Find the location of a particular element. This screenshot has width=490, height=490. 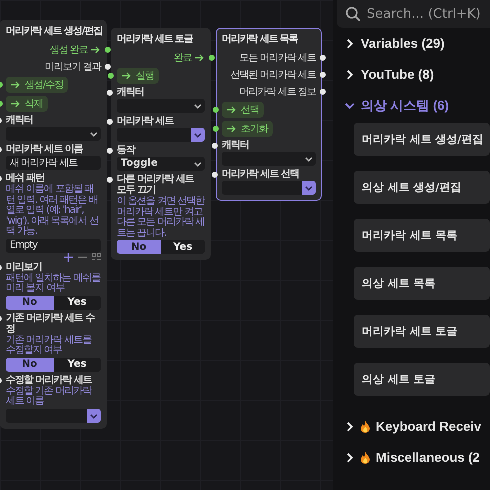

category-item: 의상 시스템 (6) is located at coordinates (411, 105).